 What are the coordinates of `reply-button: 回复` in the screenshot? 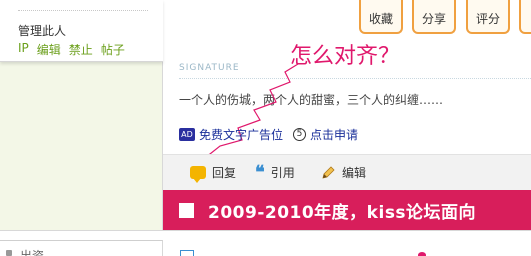 It's located at (213, 173).